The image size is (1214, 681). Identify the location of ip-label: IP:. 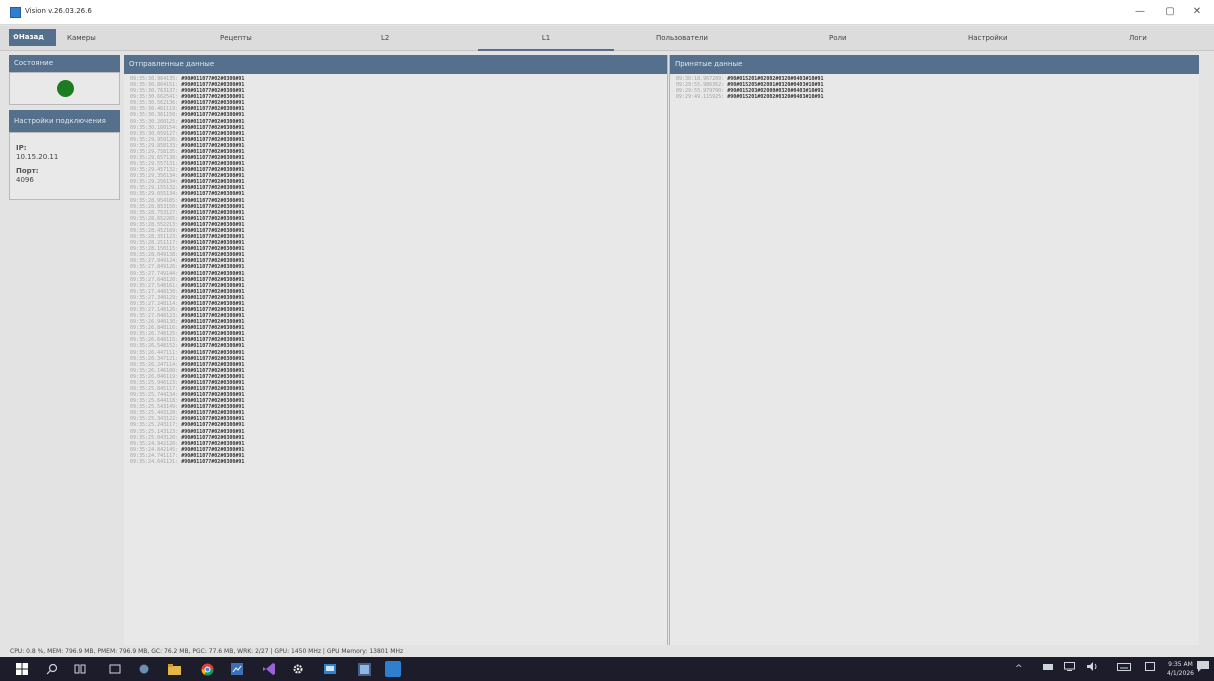
(21, 148).